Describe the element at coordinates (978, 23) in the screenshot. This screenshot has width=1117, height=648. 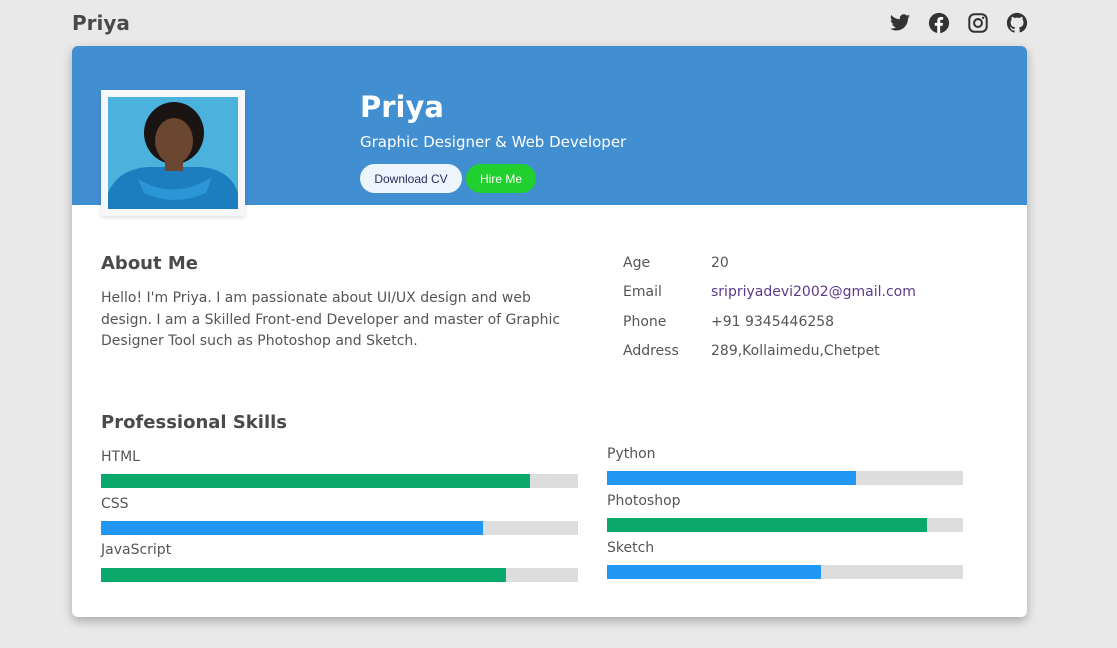
I see `instagram-icon` at that location.